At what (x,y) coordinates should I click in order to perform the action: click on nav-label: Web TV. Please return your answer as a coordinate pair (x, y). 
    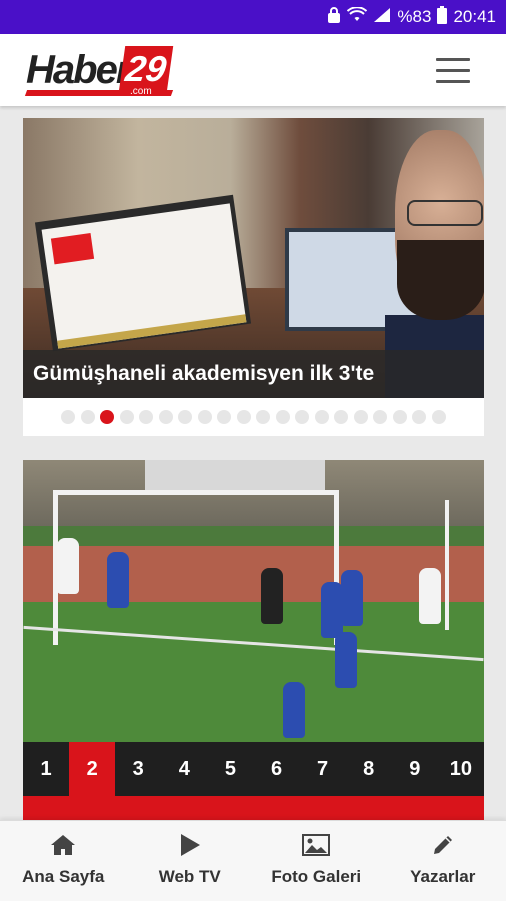
    Looking at the image, I should click on (190, 877).